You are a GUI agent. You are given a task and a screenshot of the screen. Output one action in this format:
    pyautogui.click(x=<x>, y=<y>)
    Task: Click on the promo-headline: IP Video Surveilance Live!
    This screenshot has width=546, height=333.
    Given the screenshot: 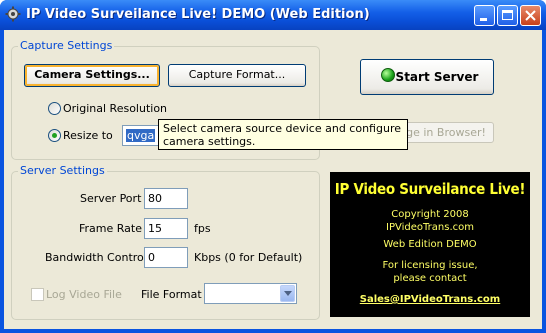 What is the action you would take?
    pyautogui.click(x=430, y=189)
    